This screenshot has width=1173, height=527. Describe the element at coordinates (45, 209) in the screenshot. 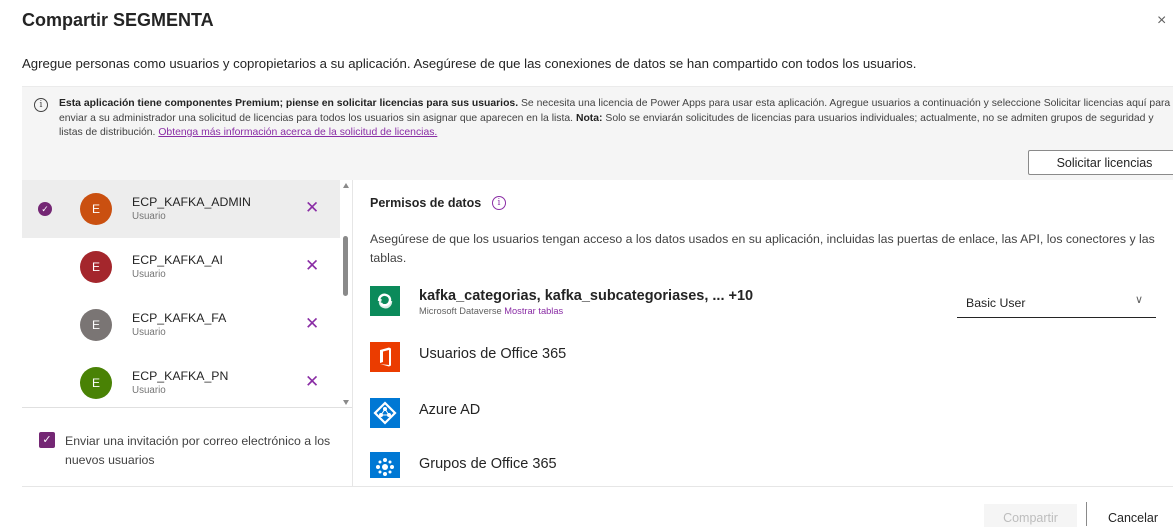

I see `selected-check-icon: ✓` at that location.